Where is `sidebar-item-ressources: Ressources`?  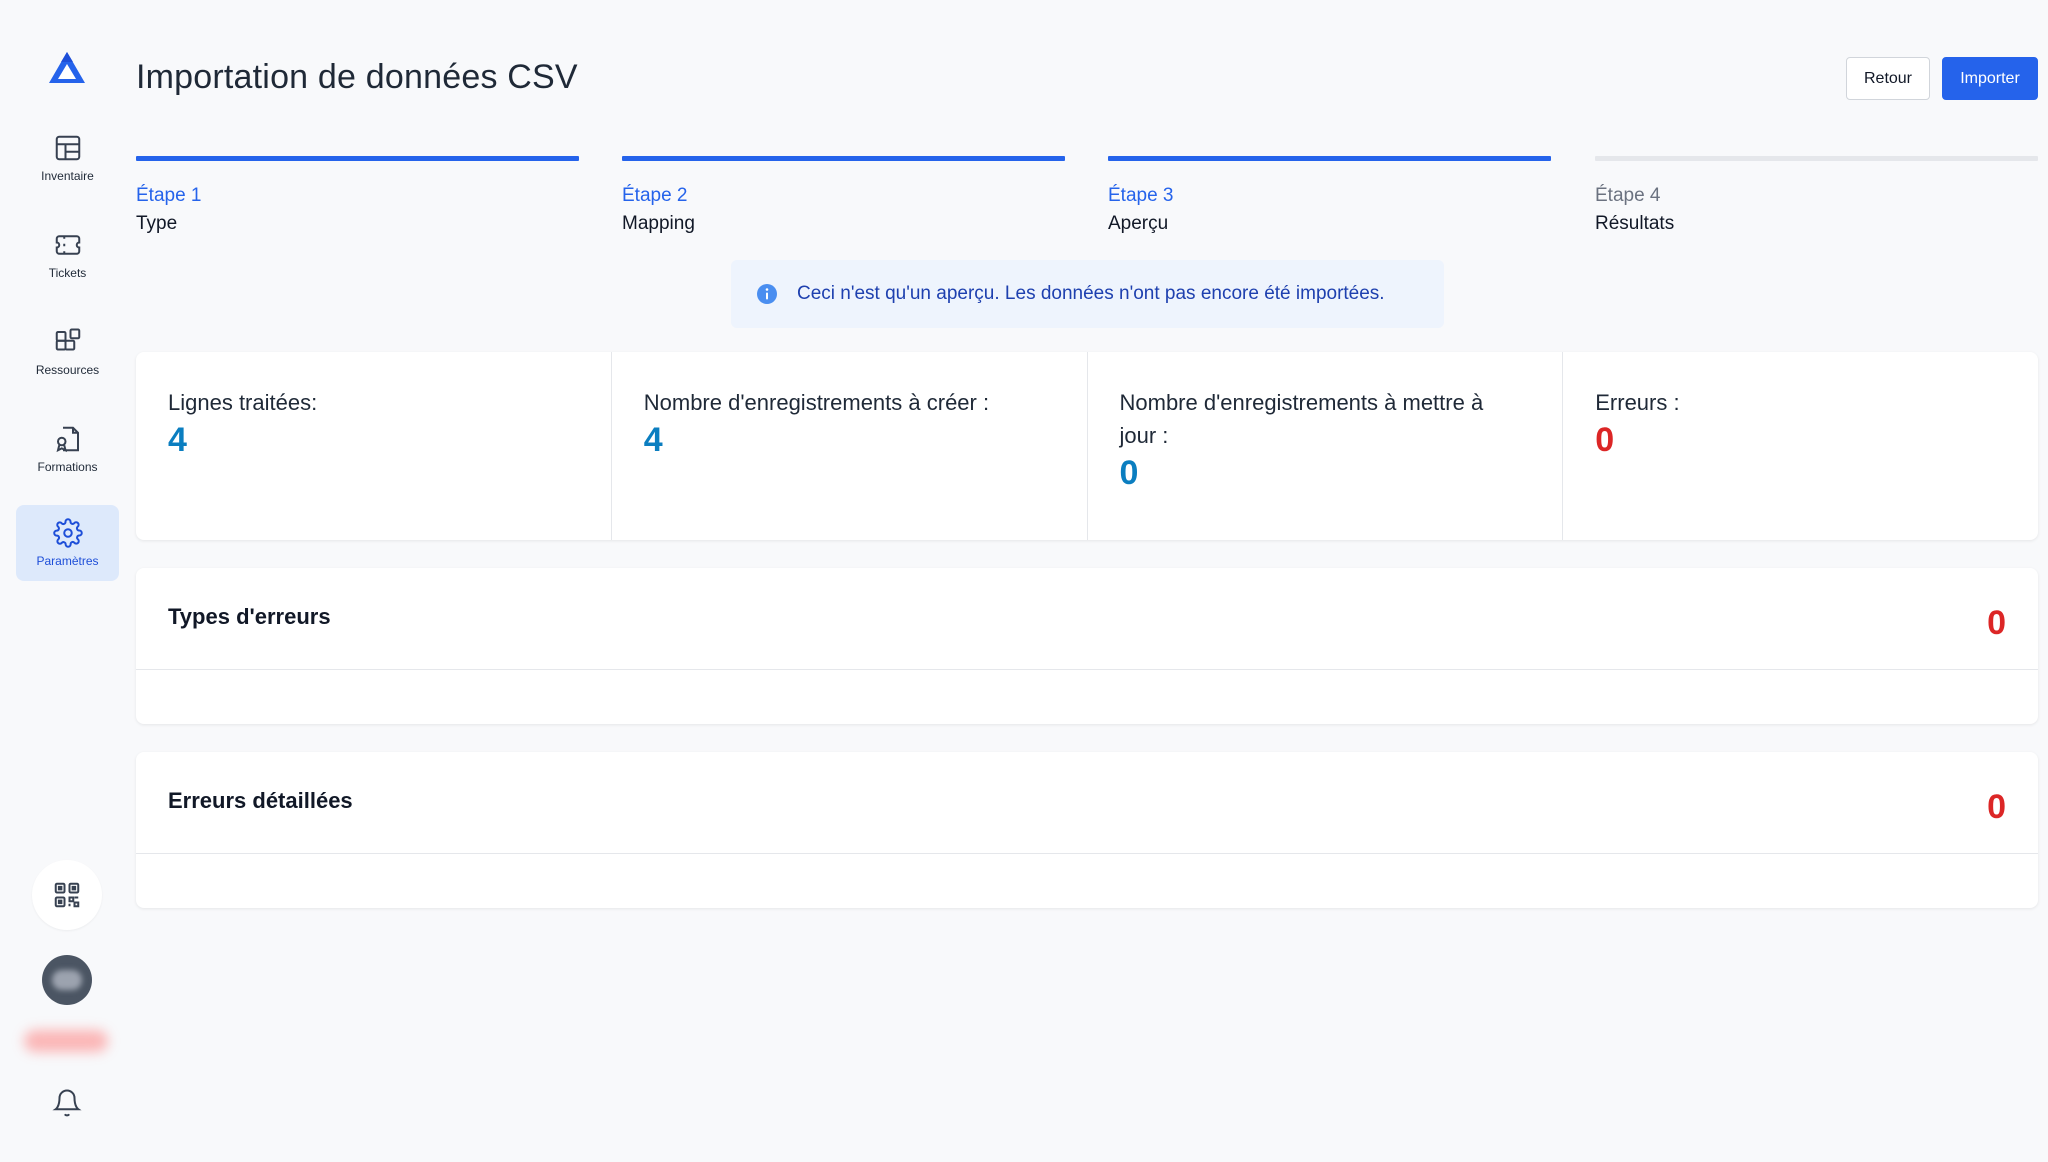
sidebar-item-ressources: Ressources is located at coordinates (67, 352).